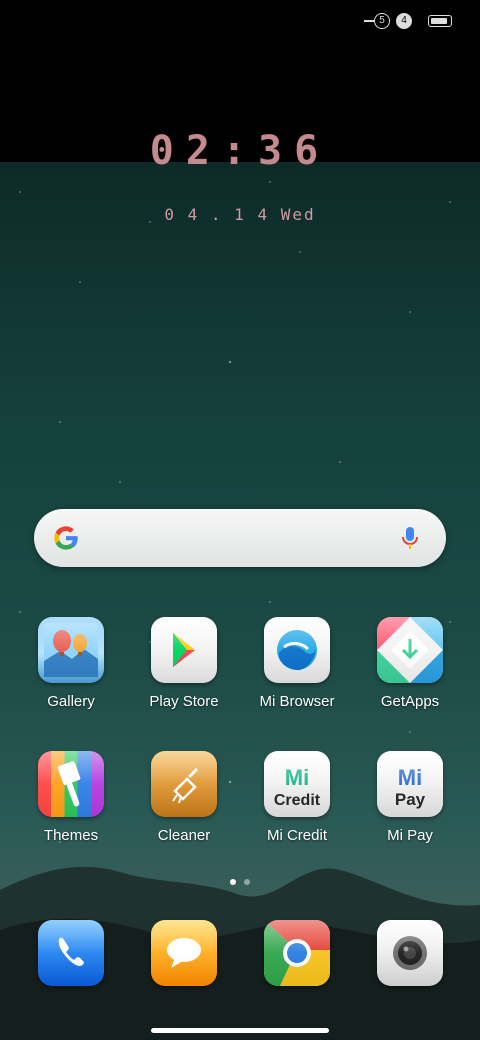 The image size is (480, 1040). Describe the element at coordinates (369, 21) in the screenshot. I see `signal-line-icon` at that location.